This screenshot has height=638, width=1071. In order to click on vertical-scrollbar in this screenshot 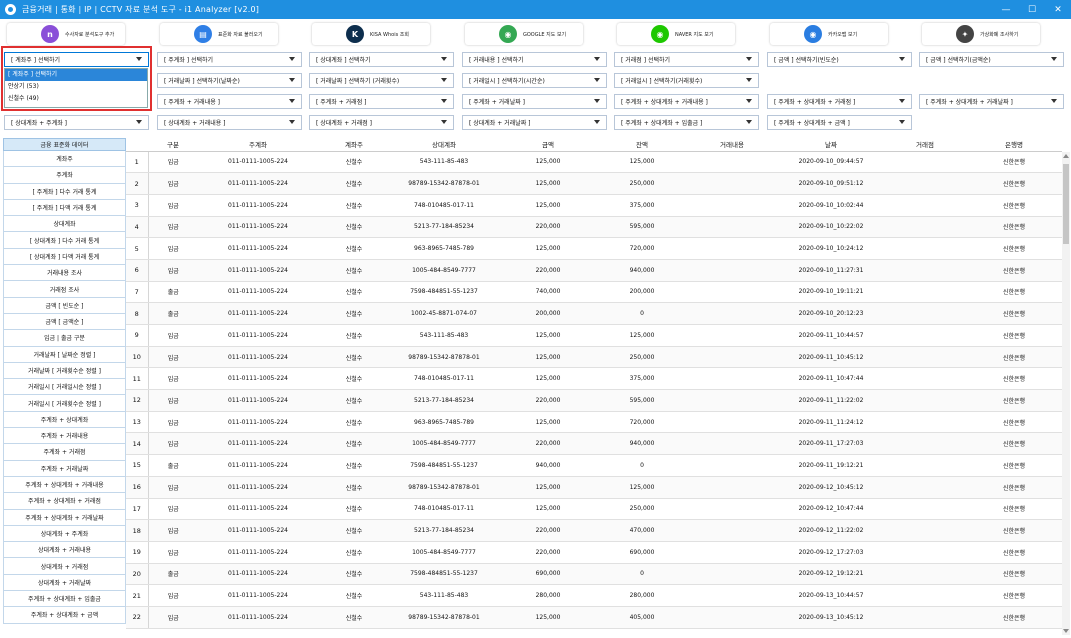, I will do `click(1066, 393)`.